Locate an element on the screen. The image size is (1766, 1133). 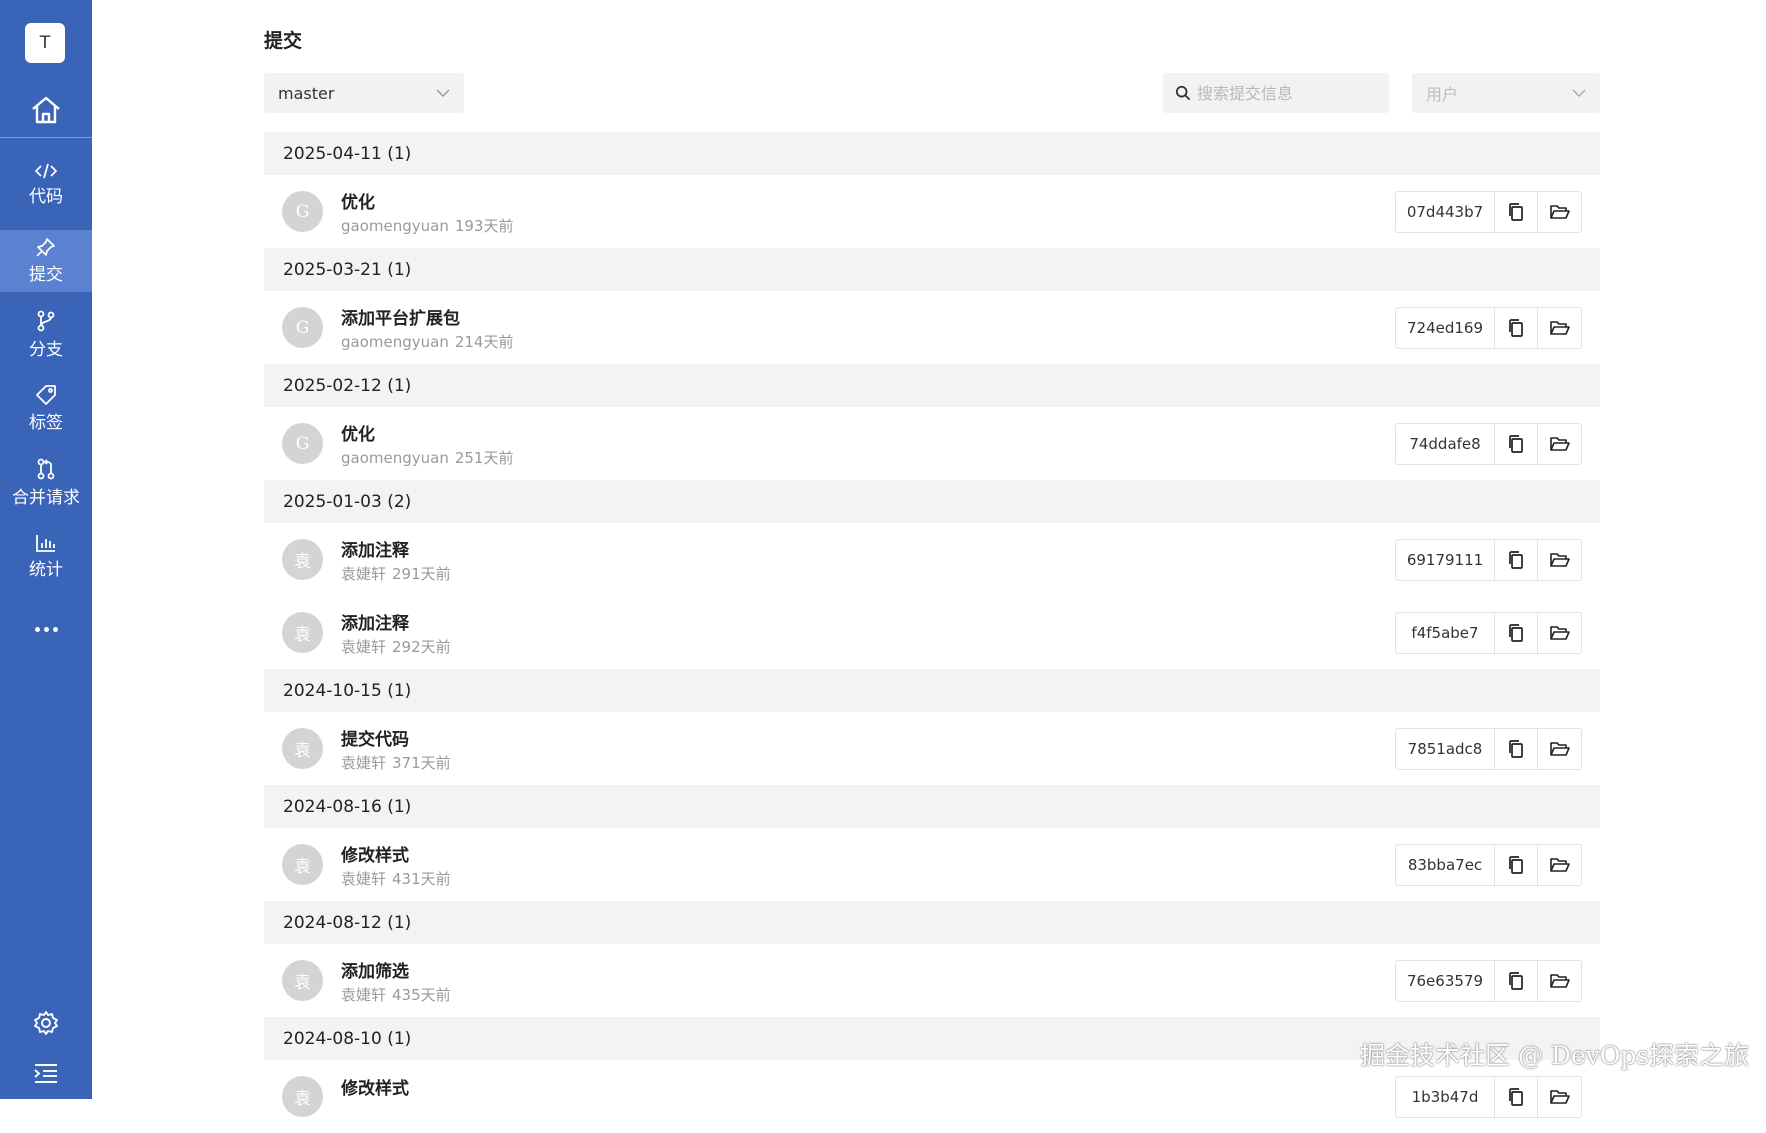
commit-row: 袁添加筛选 袁婕轩 435天前 76e63579 is located at coordinates (932, 980).